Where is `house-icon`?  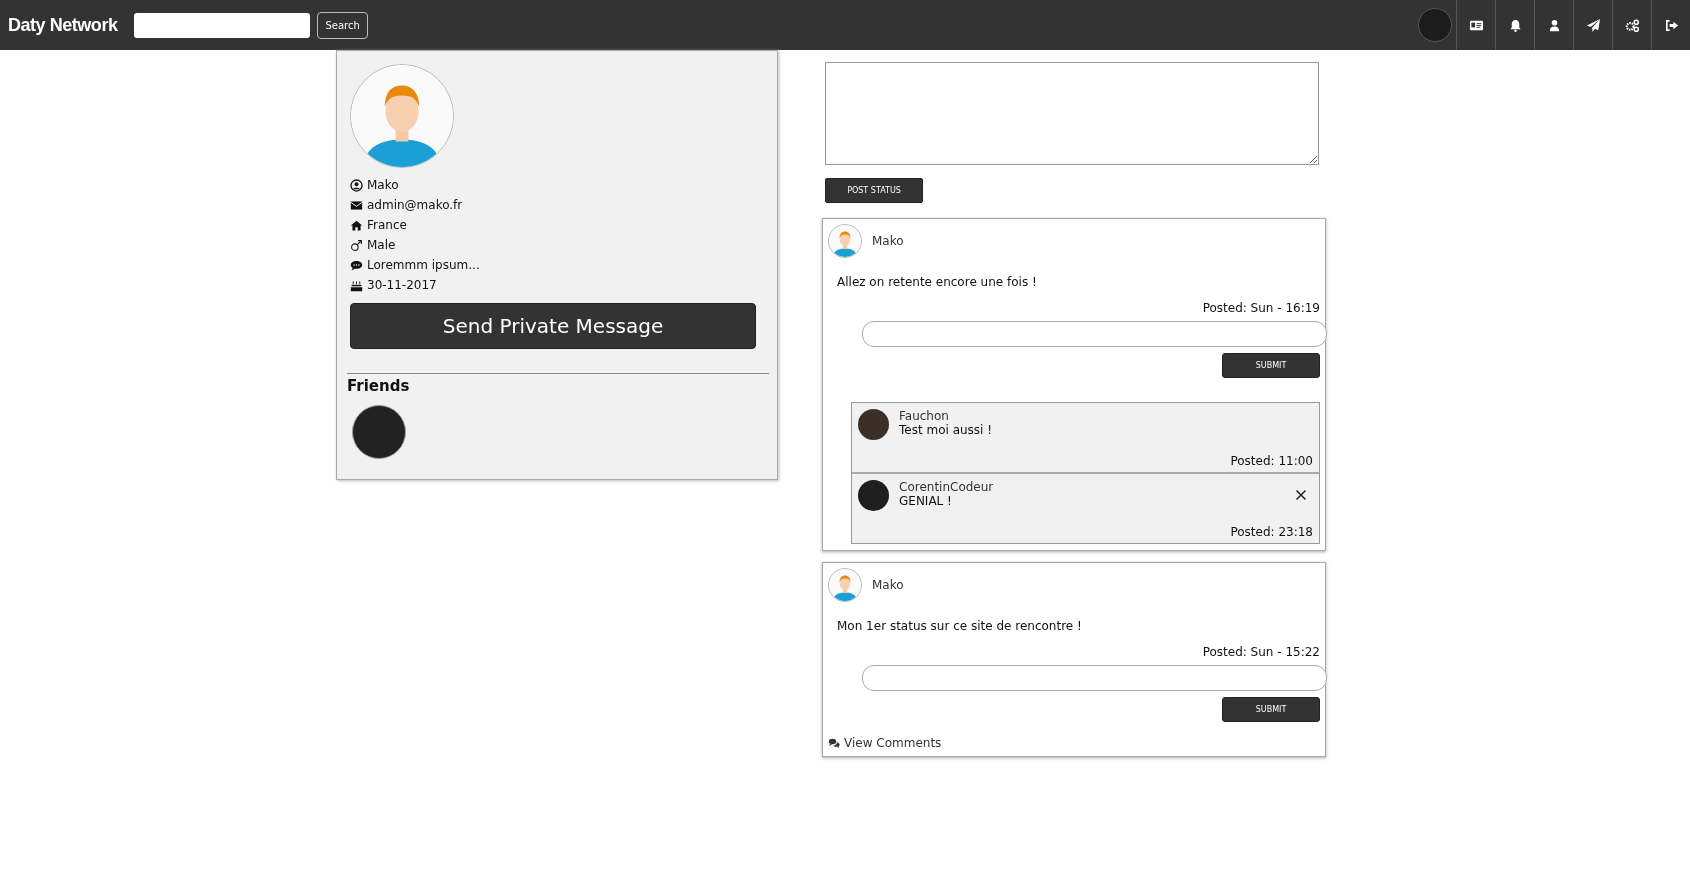 house-icon is located at coordinates (356, 225).